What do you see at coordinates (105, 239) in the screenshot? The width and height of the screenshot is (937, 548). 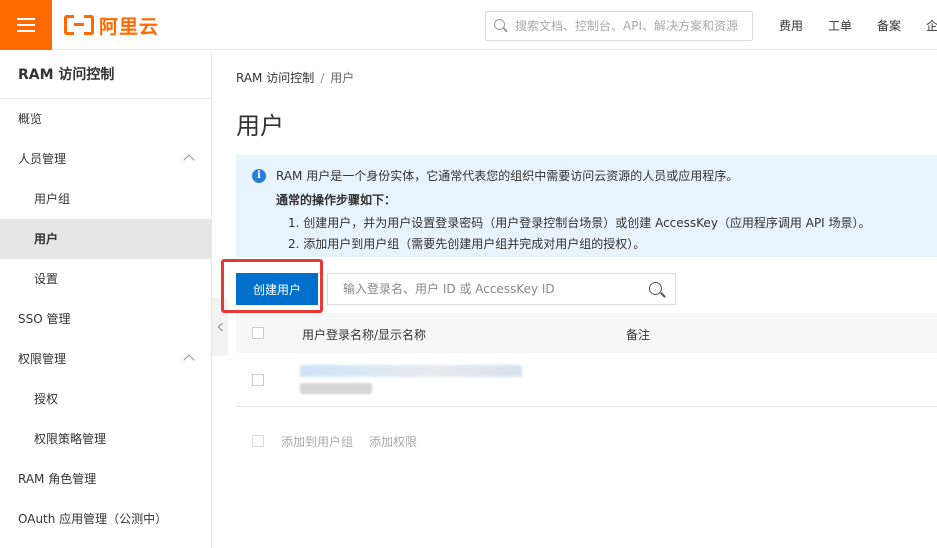 I see `sidebar-item-users: 用户` at bounding box center [105, 239].